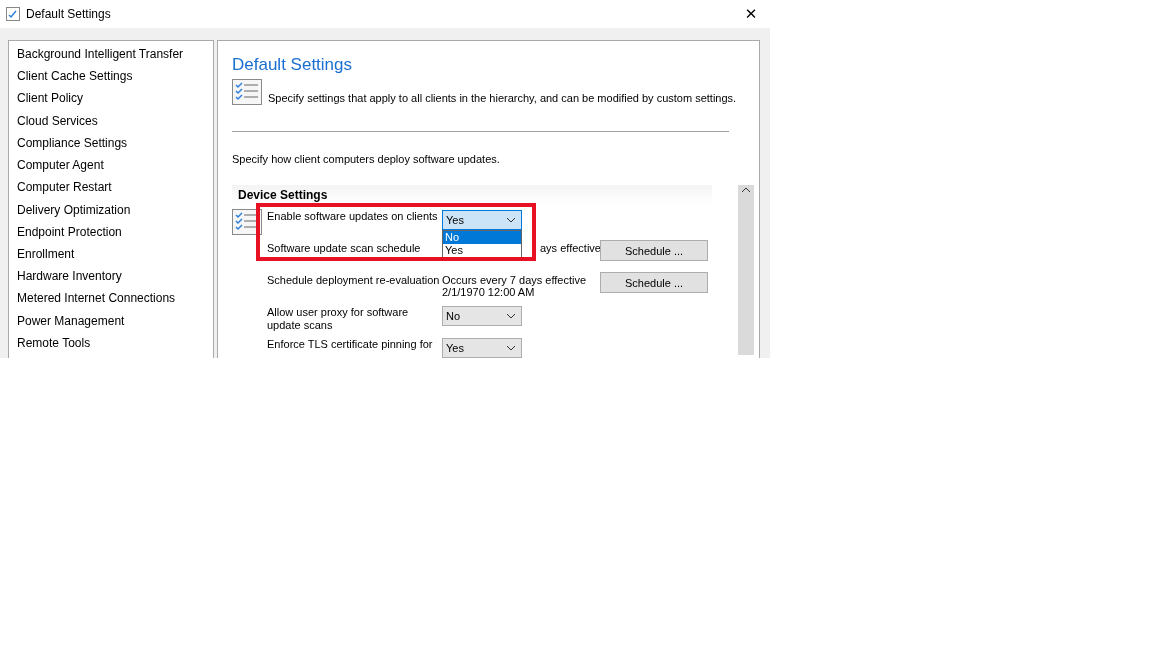 The width and height of the screenshot is (1152, 648). I want to click on sidebar-item: Background Intelligent Transfer, so click(115, 58).